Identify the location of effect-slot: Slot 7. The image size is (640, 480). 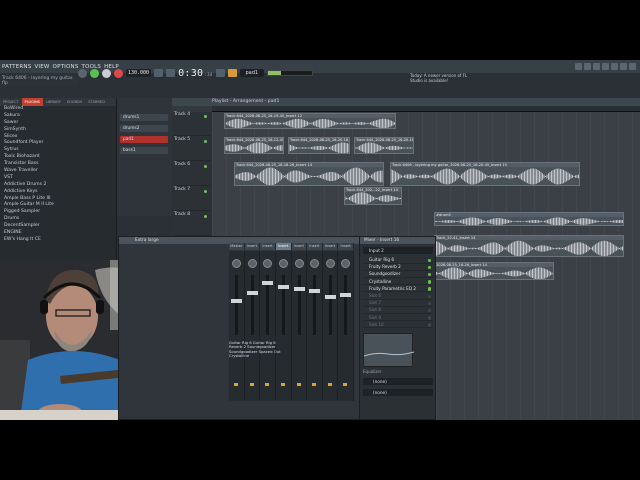
(398, 303).